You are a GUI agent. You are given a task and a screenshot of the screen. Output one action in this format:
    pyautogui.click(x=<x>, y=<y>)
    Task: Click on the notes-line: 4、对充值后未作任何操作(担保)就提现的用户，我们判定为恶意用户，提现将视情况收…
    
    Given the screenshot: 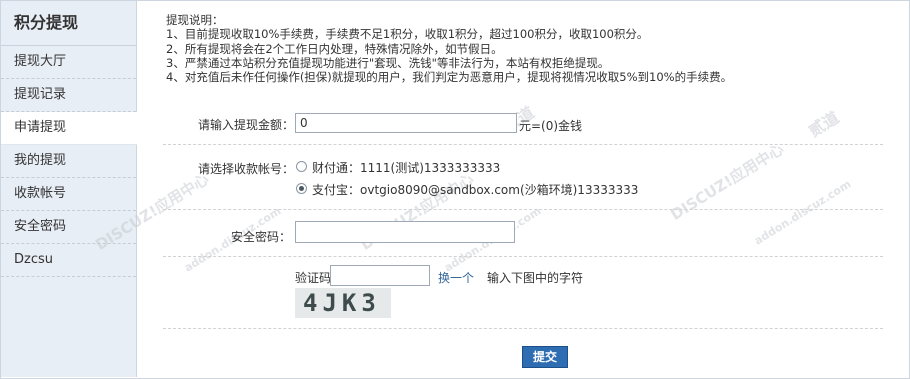 What is the action you would take?
    pyautogui.click(x=449, y=77)
    